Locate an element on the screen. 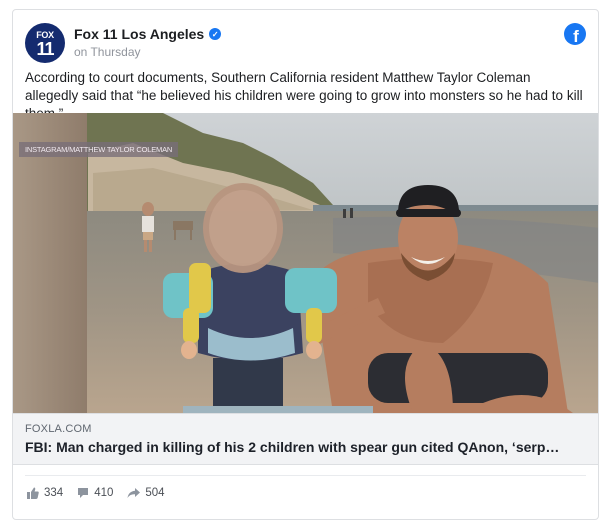 This screenshot has height=530, width=610. comment-icon is located at coordinates (83, 493).